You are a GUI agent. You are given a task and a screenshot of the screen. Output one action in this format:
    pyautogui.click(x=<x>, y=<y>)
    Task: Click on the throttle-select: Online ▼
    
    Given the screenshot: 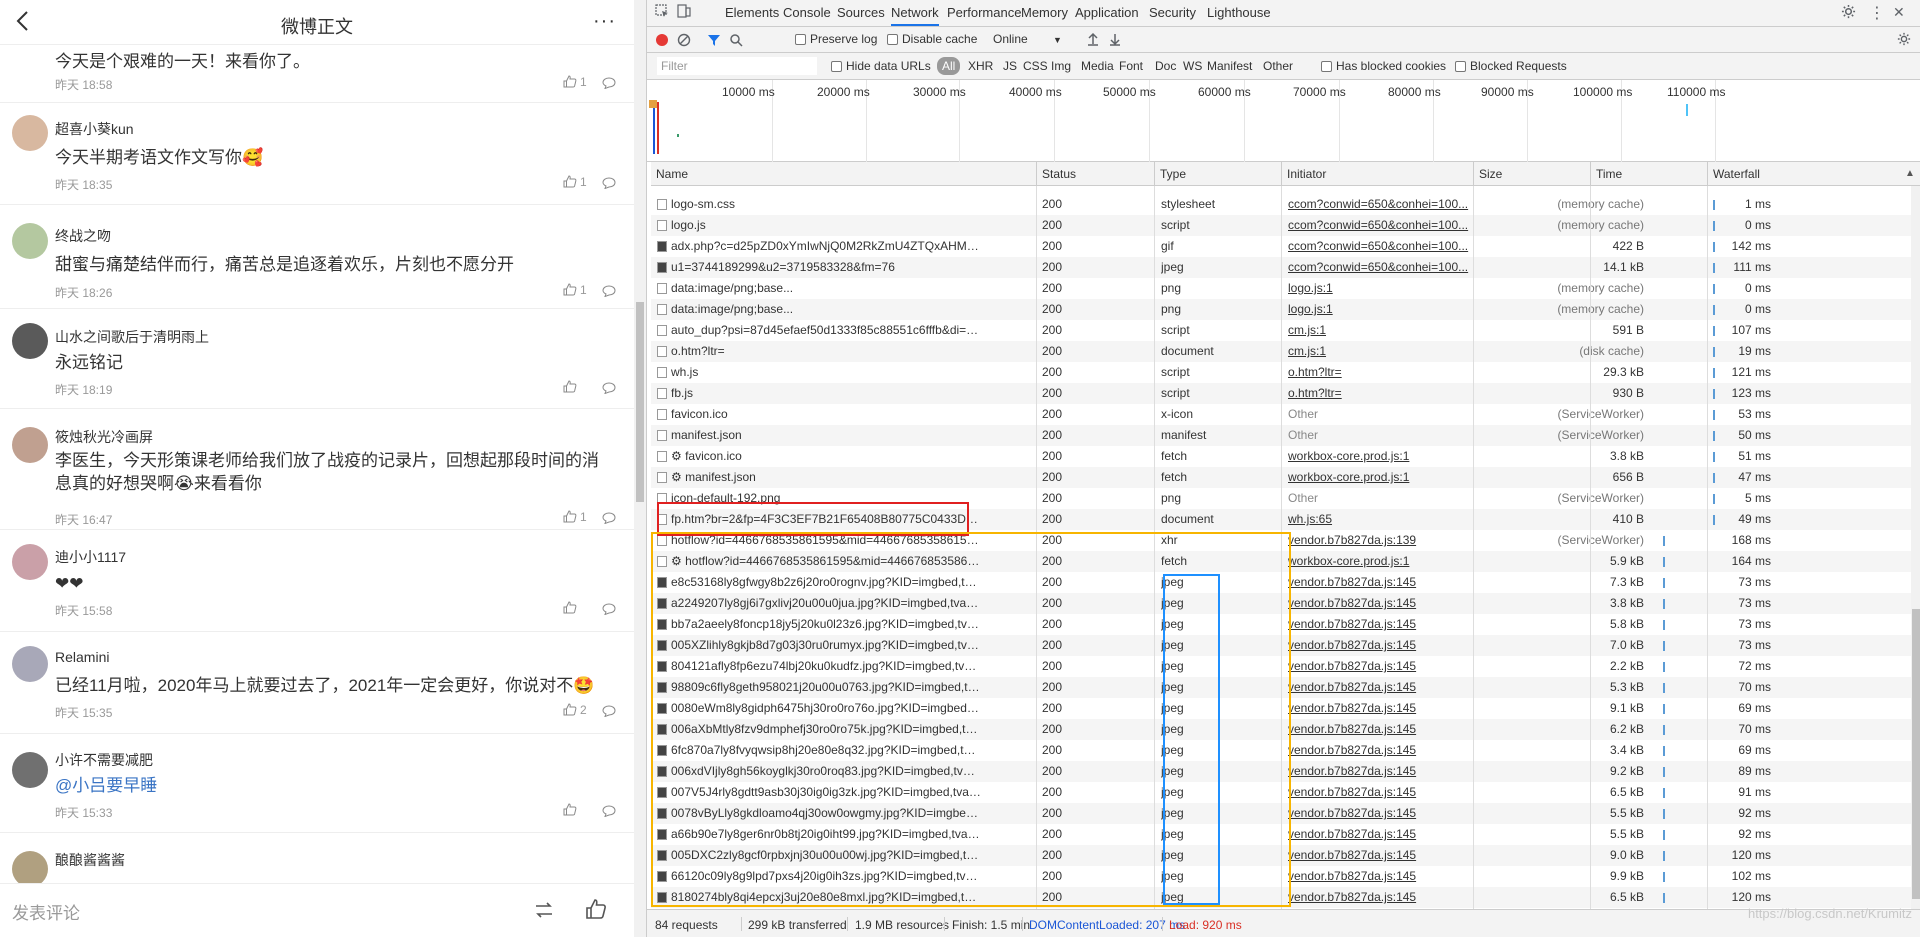 What is the action you would take?
    pyautogui.click(x=1027, y=39)
    